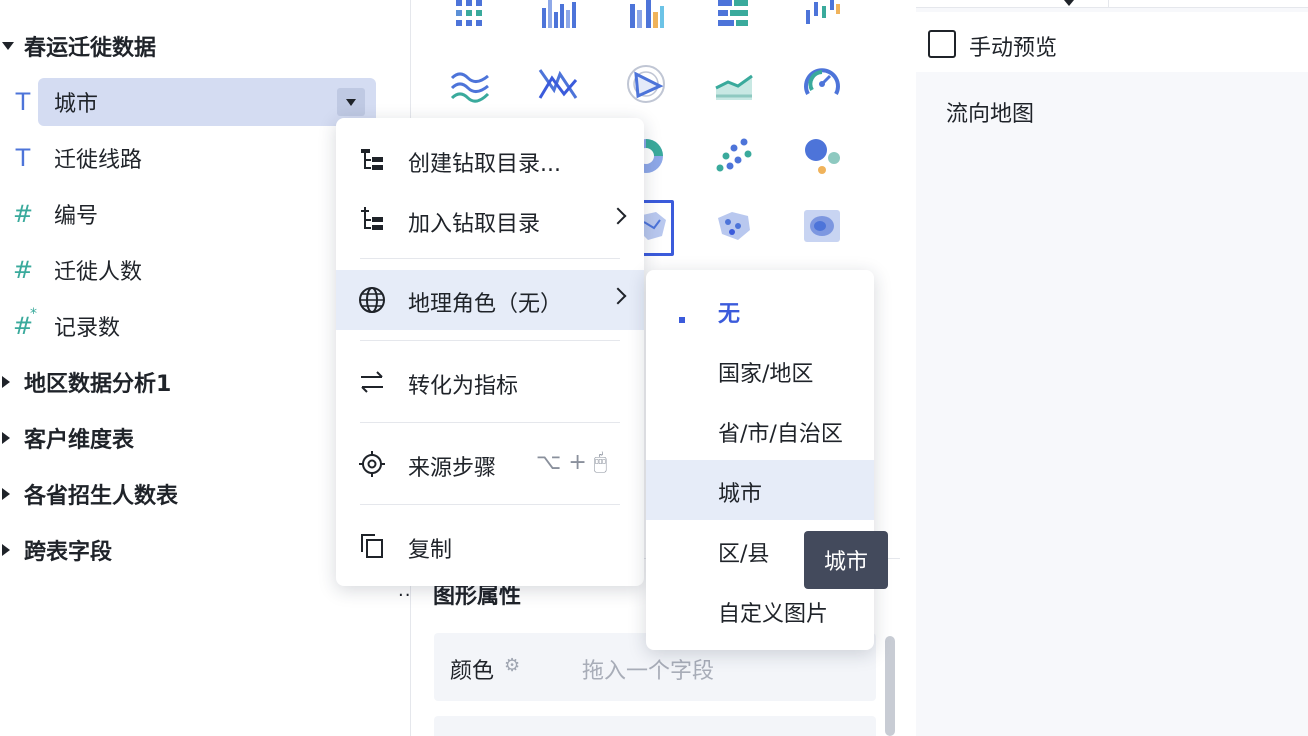  What do you see at coordinates (372, 546) in the screenshot?
I see `copy-icon` at bounding box center [372, 546].